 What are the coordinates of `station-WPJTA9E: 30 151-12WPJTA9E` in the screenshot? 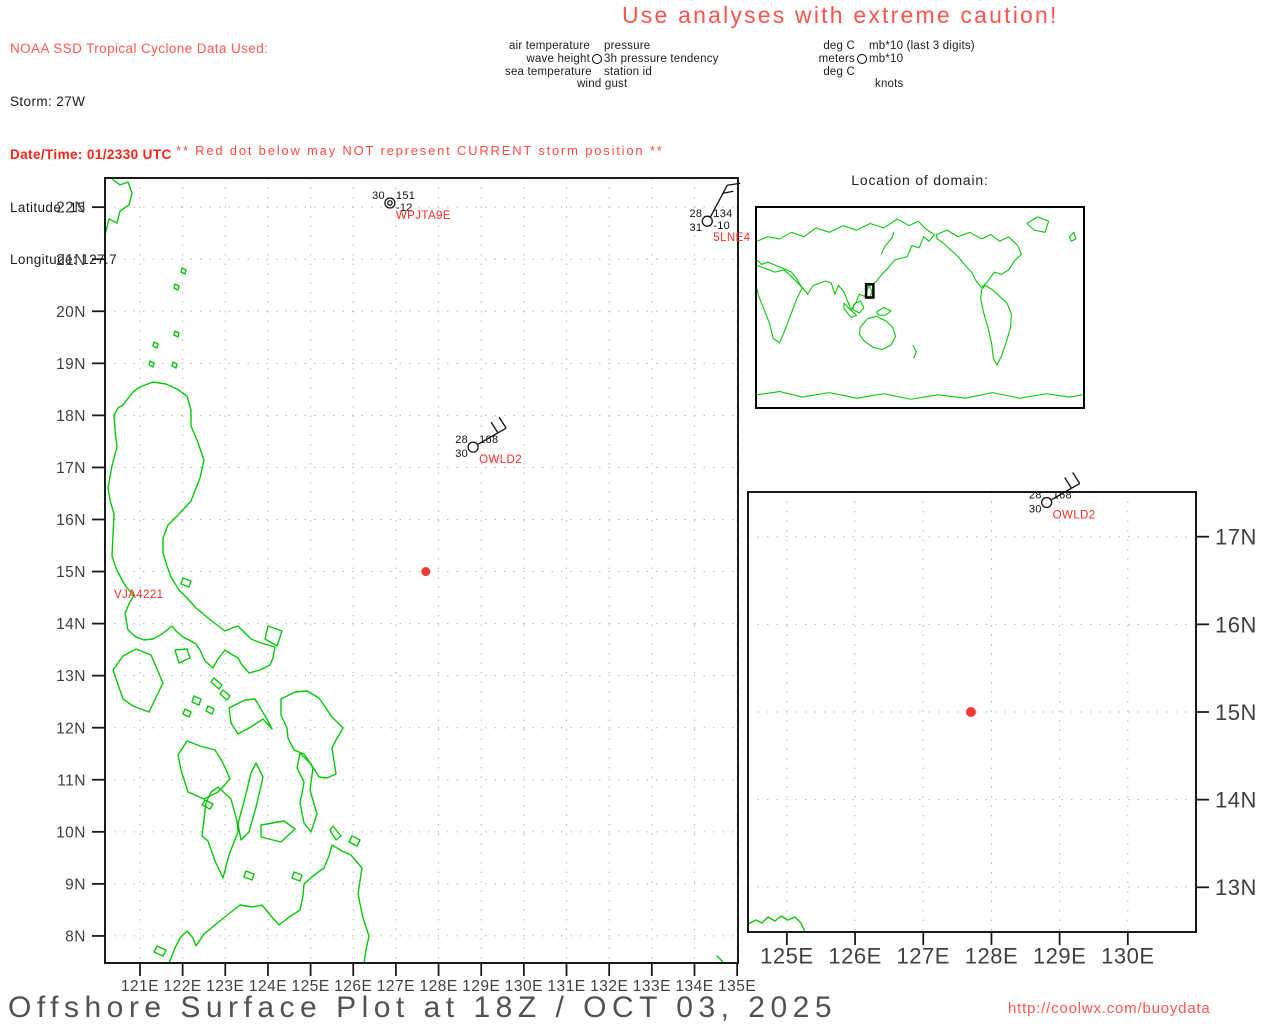 It's located at (411, 206).